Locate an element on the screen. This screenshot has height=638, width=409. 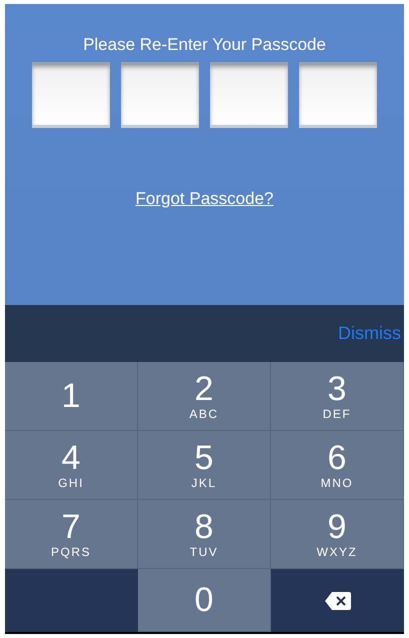
keypad-key: 2 ABC is located at coordinates (204, 396).